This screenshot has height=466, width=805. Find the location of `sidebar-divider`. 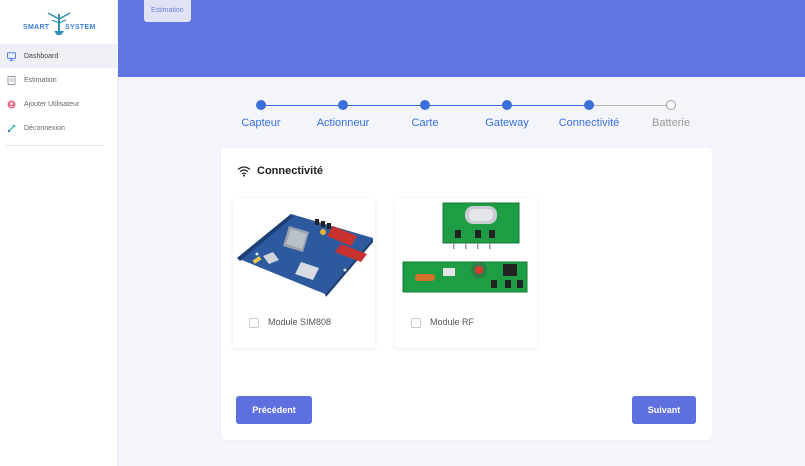

sidebar-divider is located at coordinates (55, 145).